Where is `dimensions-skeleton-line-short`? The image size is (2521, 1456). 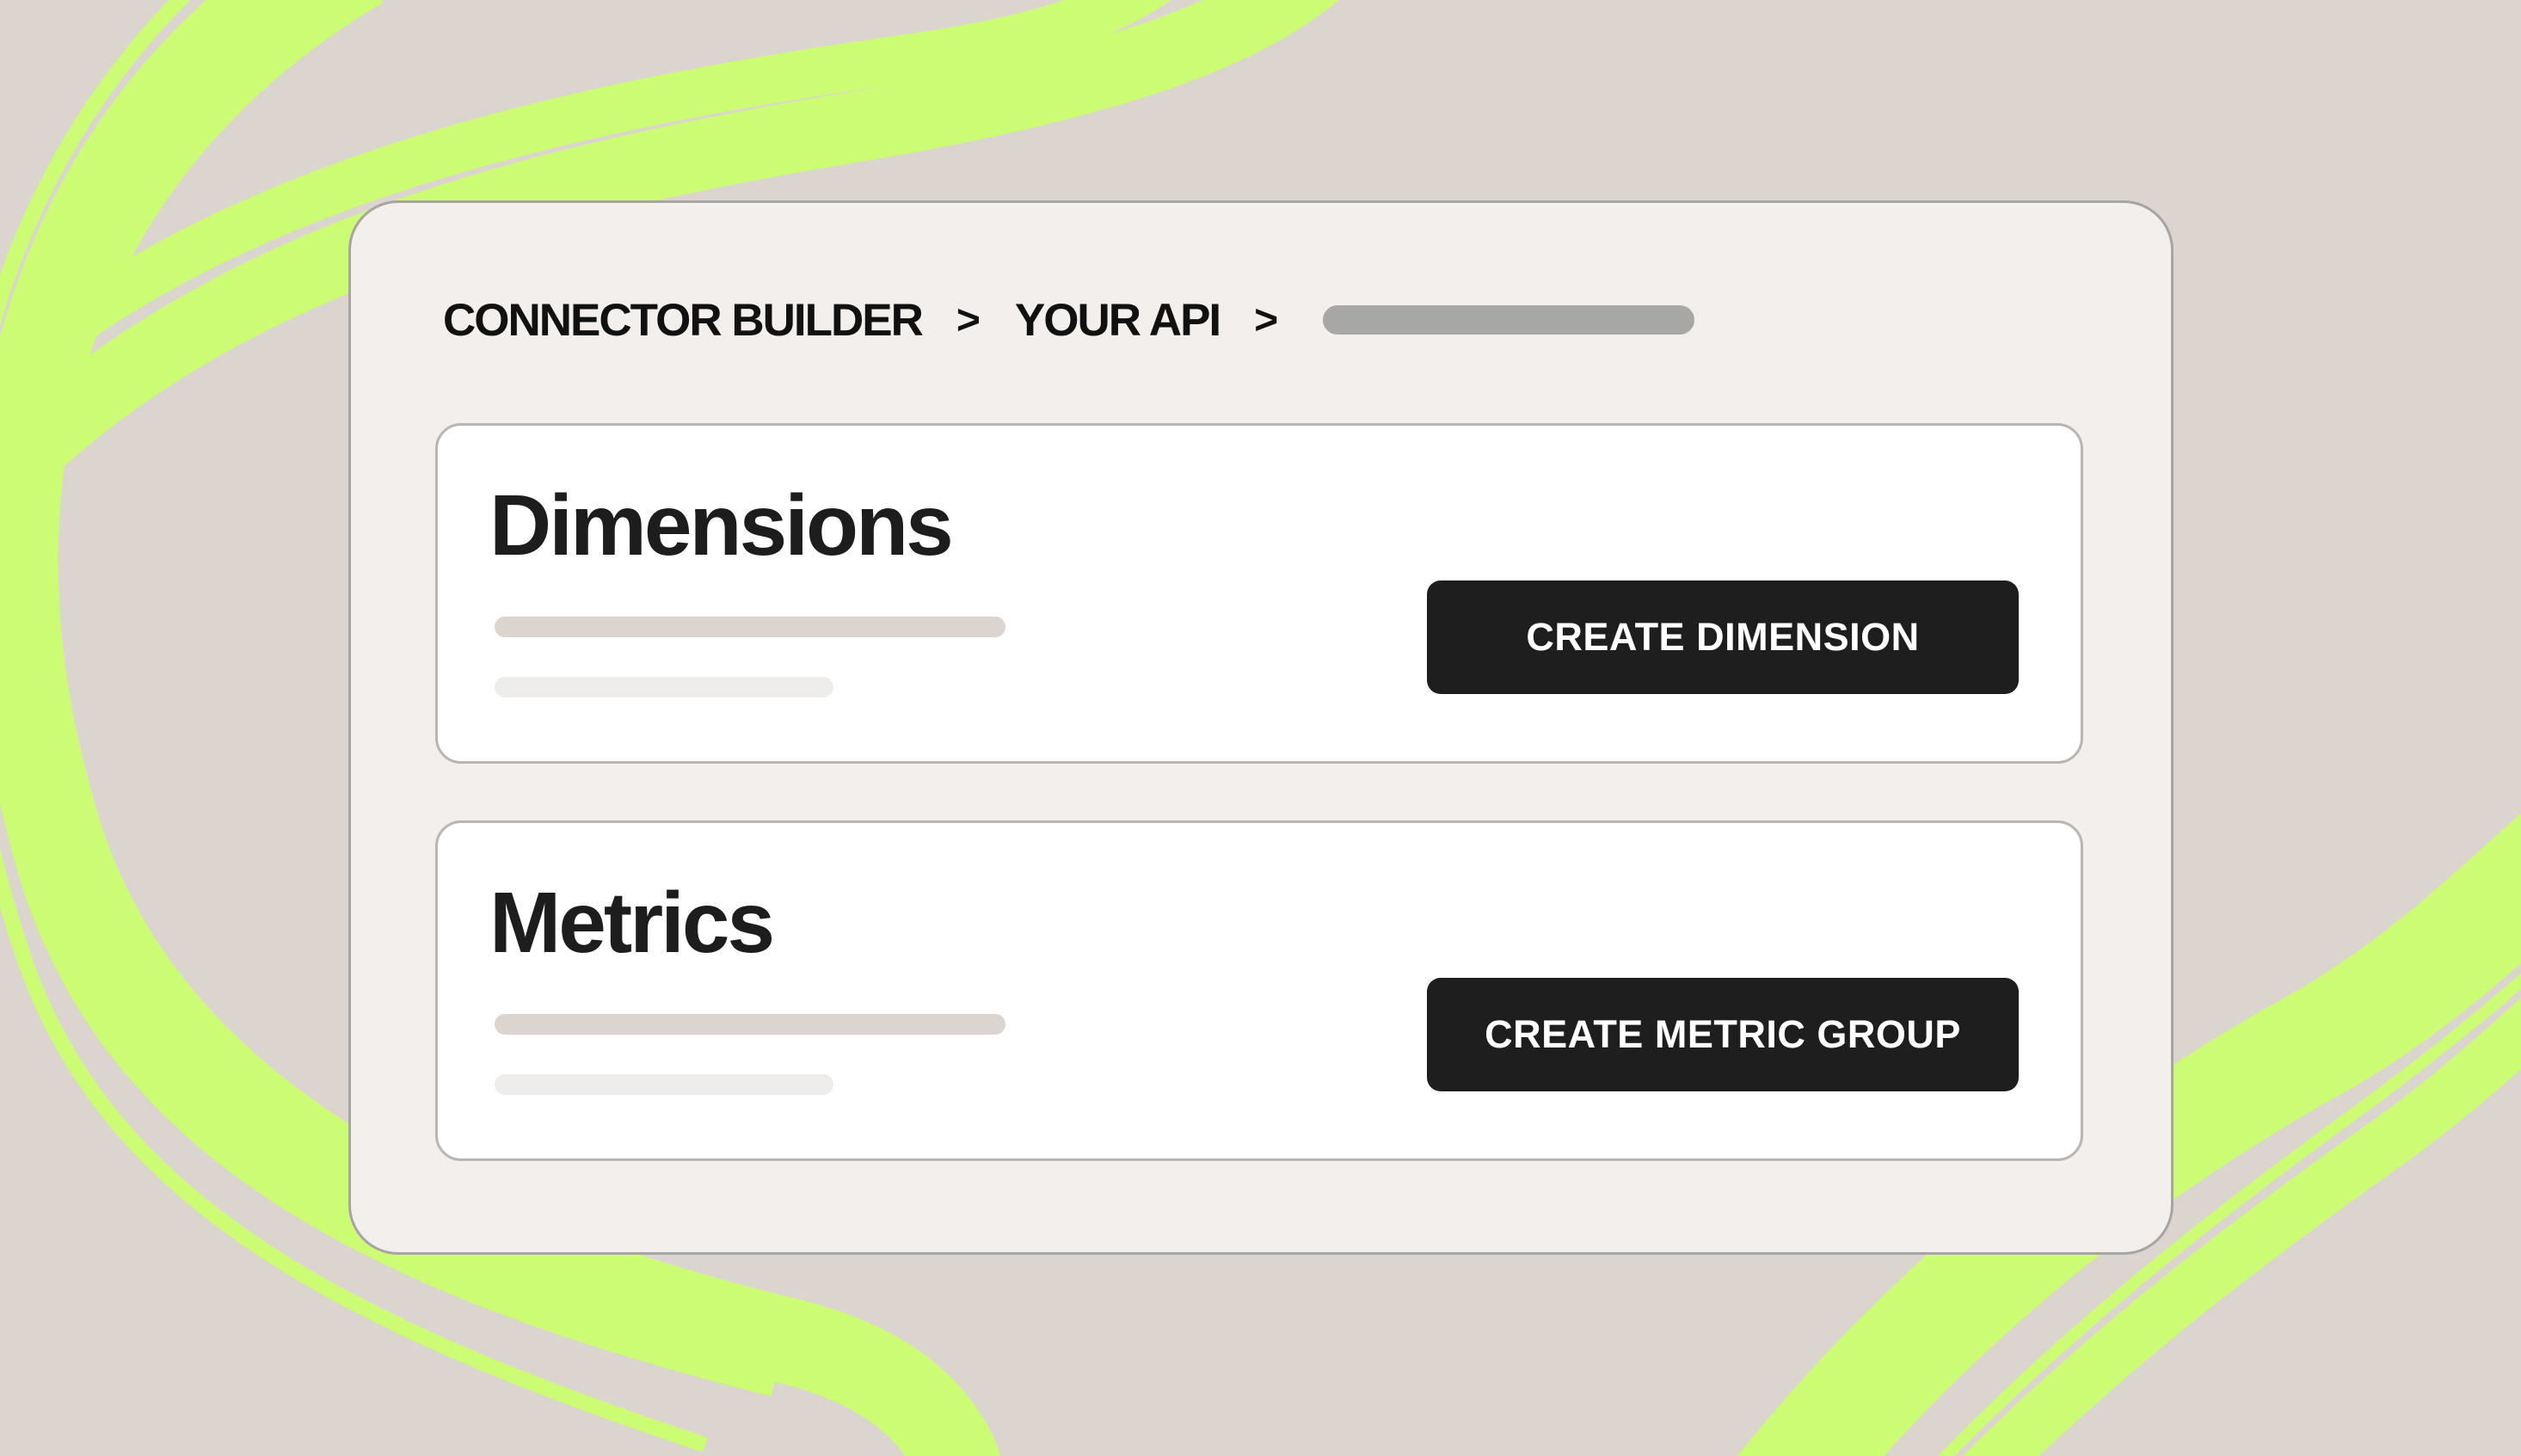 dimensions-skeleton-line-short is located at coordinates (664, 687).